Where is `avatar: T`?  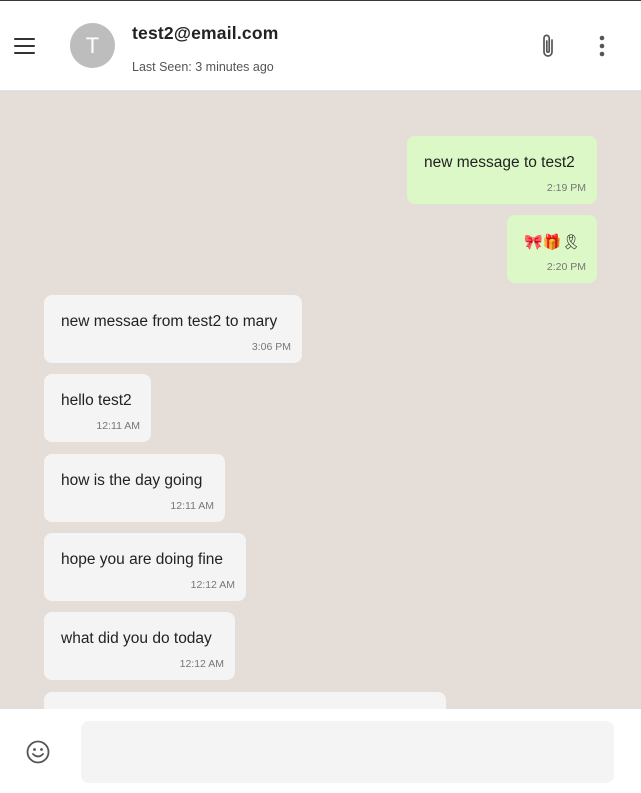
avatar: T is located at coordinates (92, 45).